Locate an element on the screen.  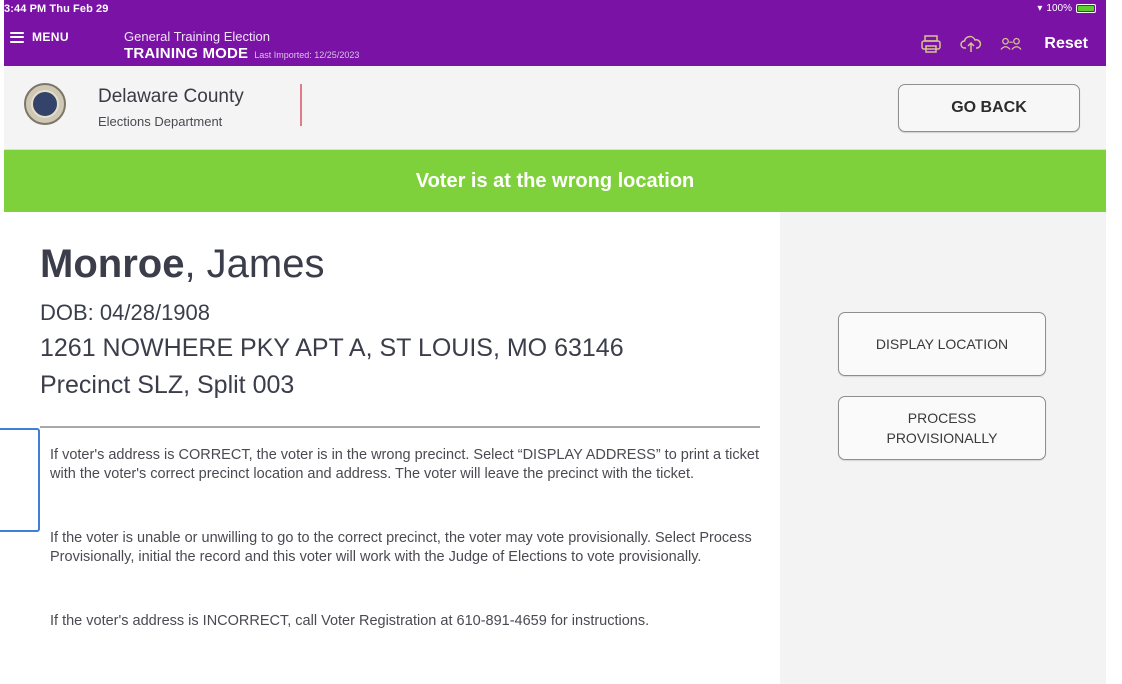
header-divider is located at coordinates (301, 105).